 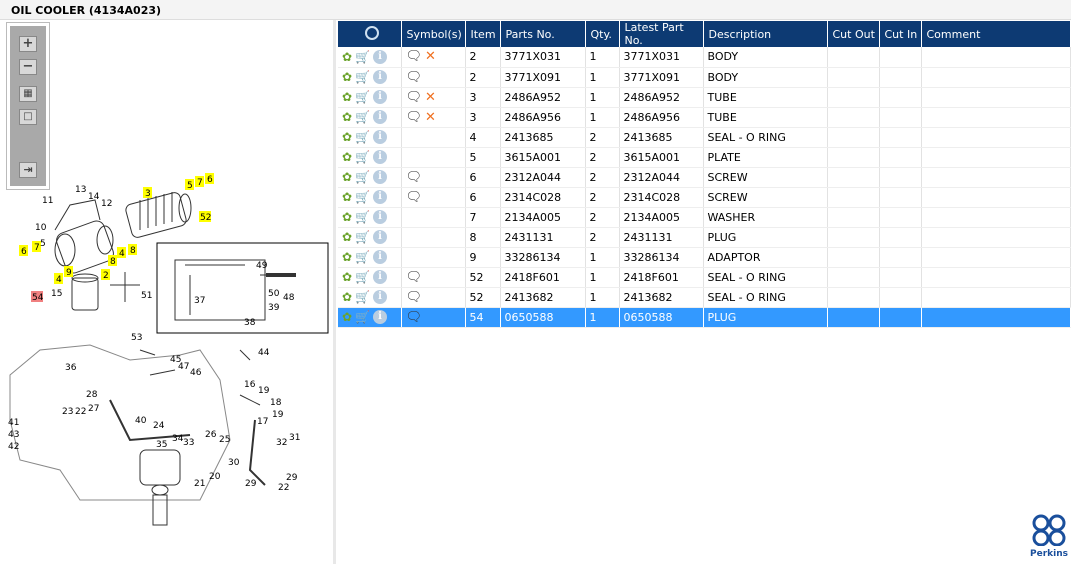 I want to click on table-row: ✿ 🛒 i 🗨 ✕ 3 2486A952 1 2486A952 TUBE, so click(x=704, y=97).